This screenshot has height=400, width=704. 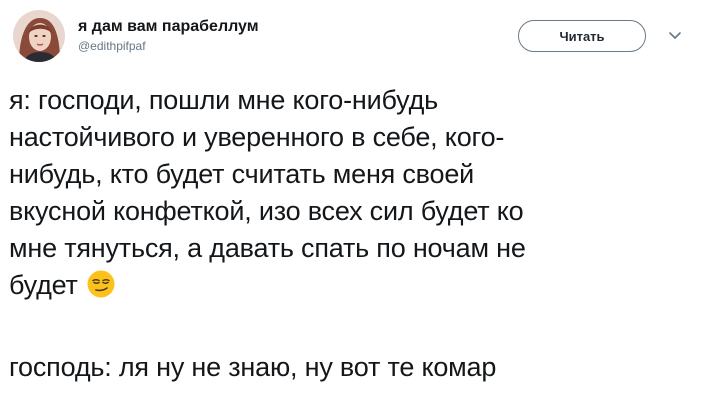 I want to click on user-handle: @edithpifpaf, so click(x=168, y=46).